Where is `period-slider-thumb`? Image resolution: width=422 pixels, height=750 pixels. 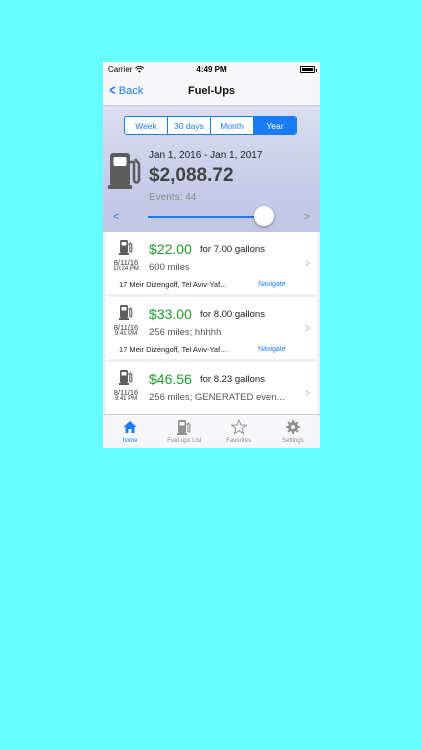 period-slider-thumb is located at coordinates (264, 216).